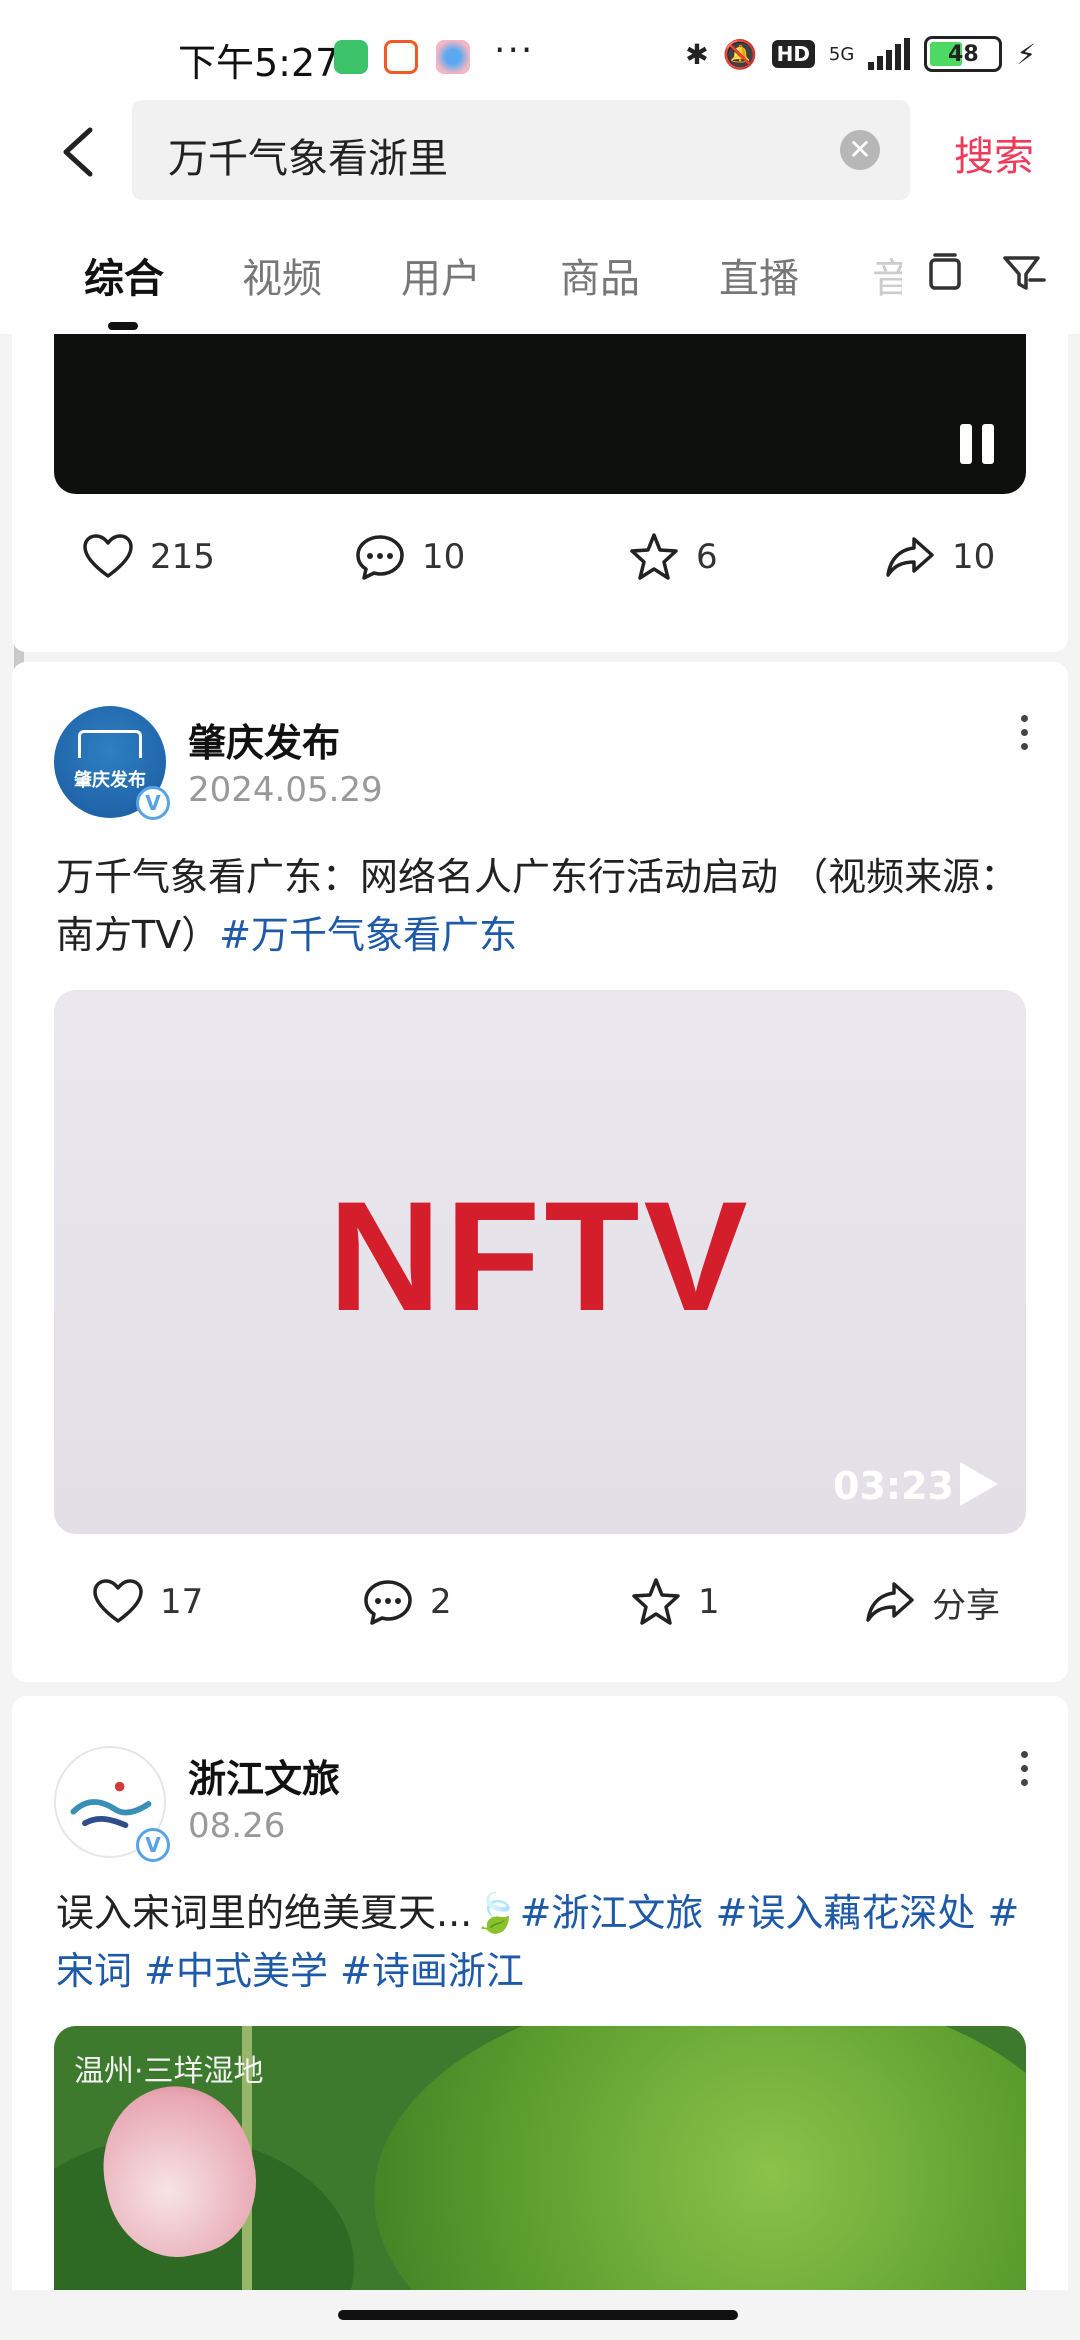 The height and width of the screenshot is (2340, 1080). Describe the element at coordinates (977, 444) in the screenshot. I see `pause-icon` at that location.